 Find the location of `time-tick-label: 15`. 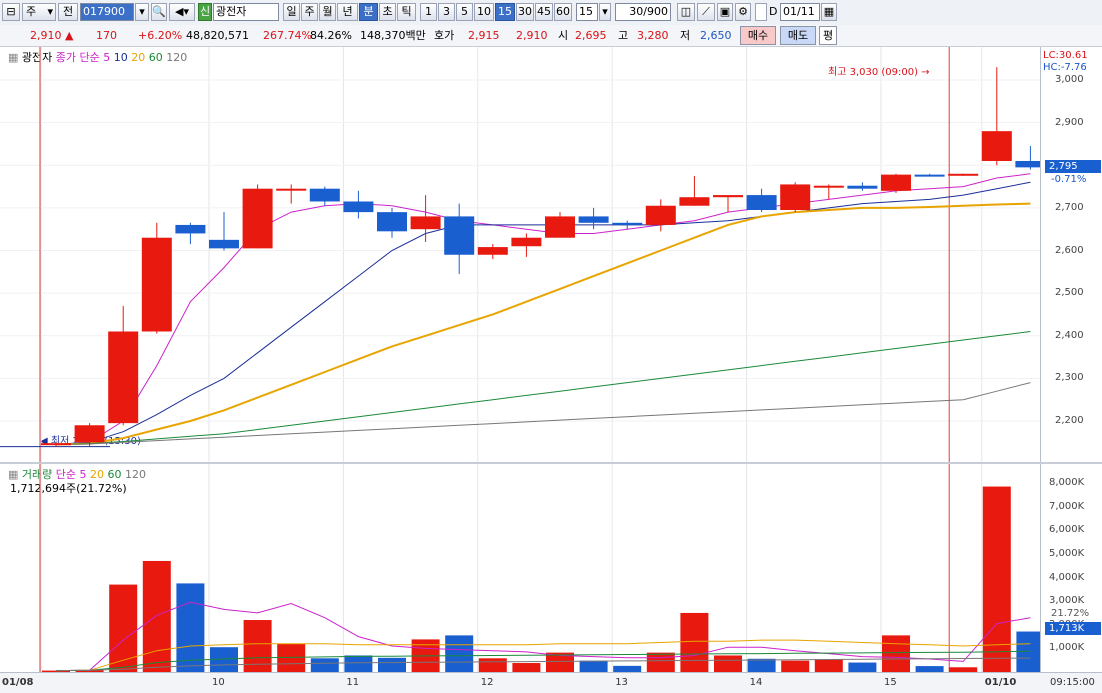

time-tick-label: 15 is located at coordinates (890, 682).